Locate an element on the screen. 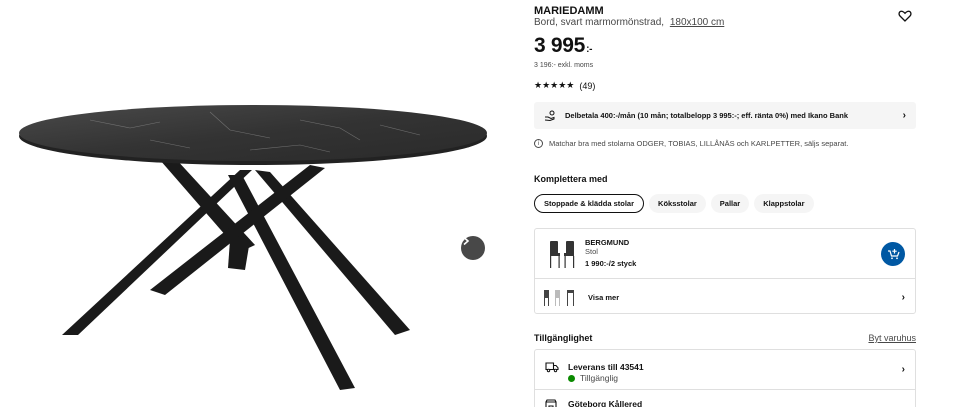 Image resolution: width=960 pixels, height=407 pixels. store-row: Göteborg Kållered is located at coordinates (725, 399).